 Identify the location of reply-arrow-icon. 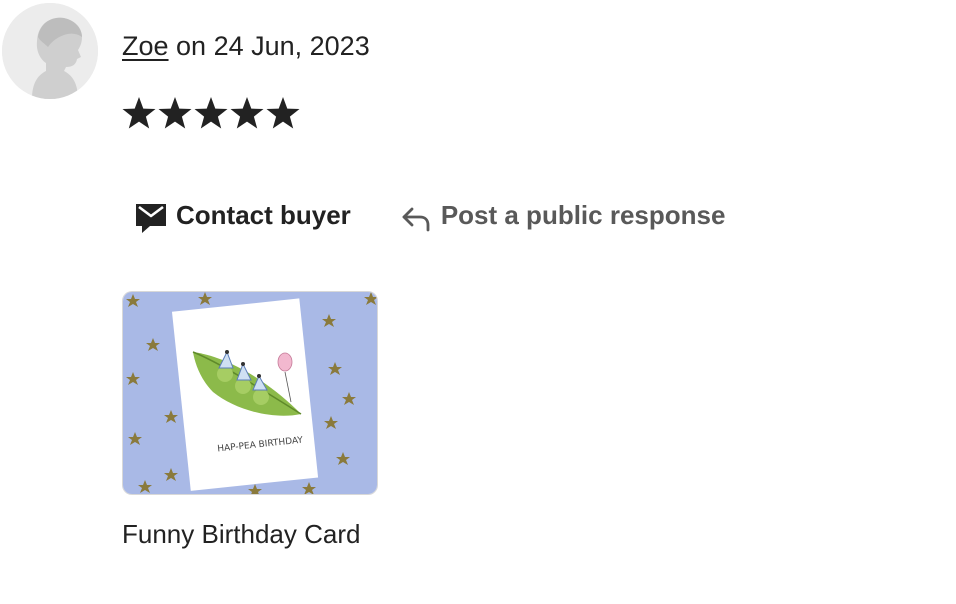
(416, 219).